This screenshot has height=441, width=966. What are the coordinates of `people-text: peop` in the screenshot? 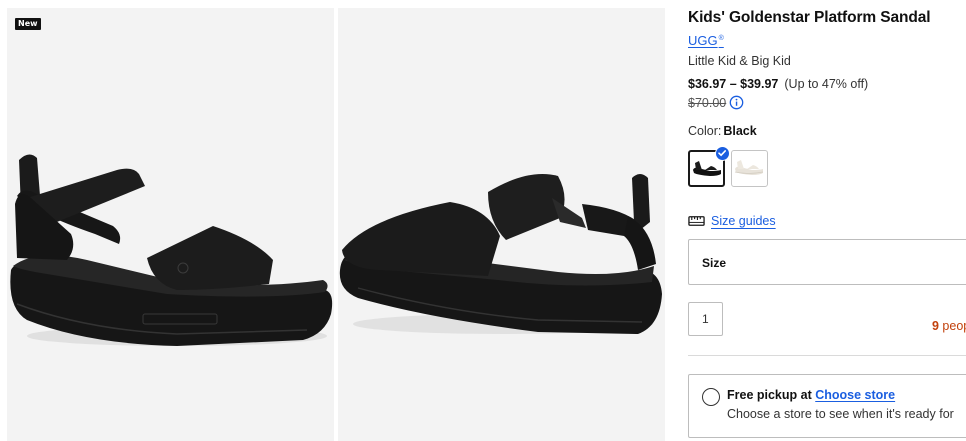 It's located at (954, 326).